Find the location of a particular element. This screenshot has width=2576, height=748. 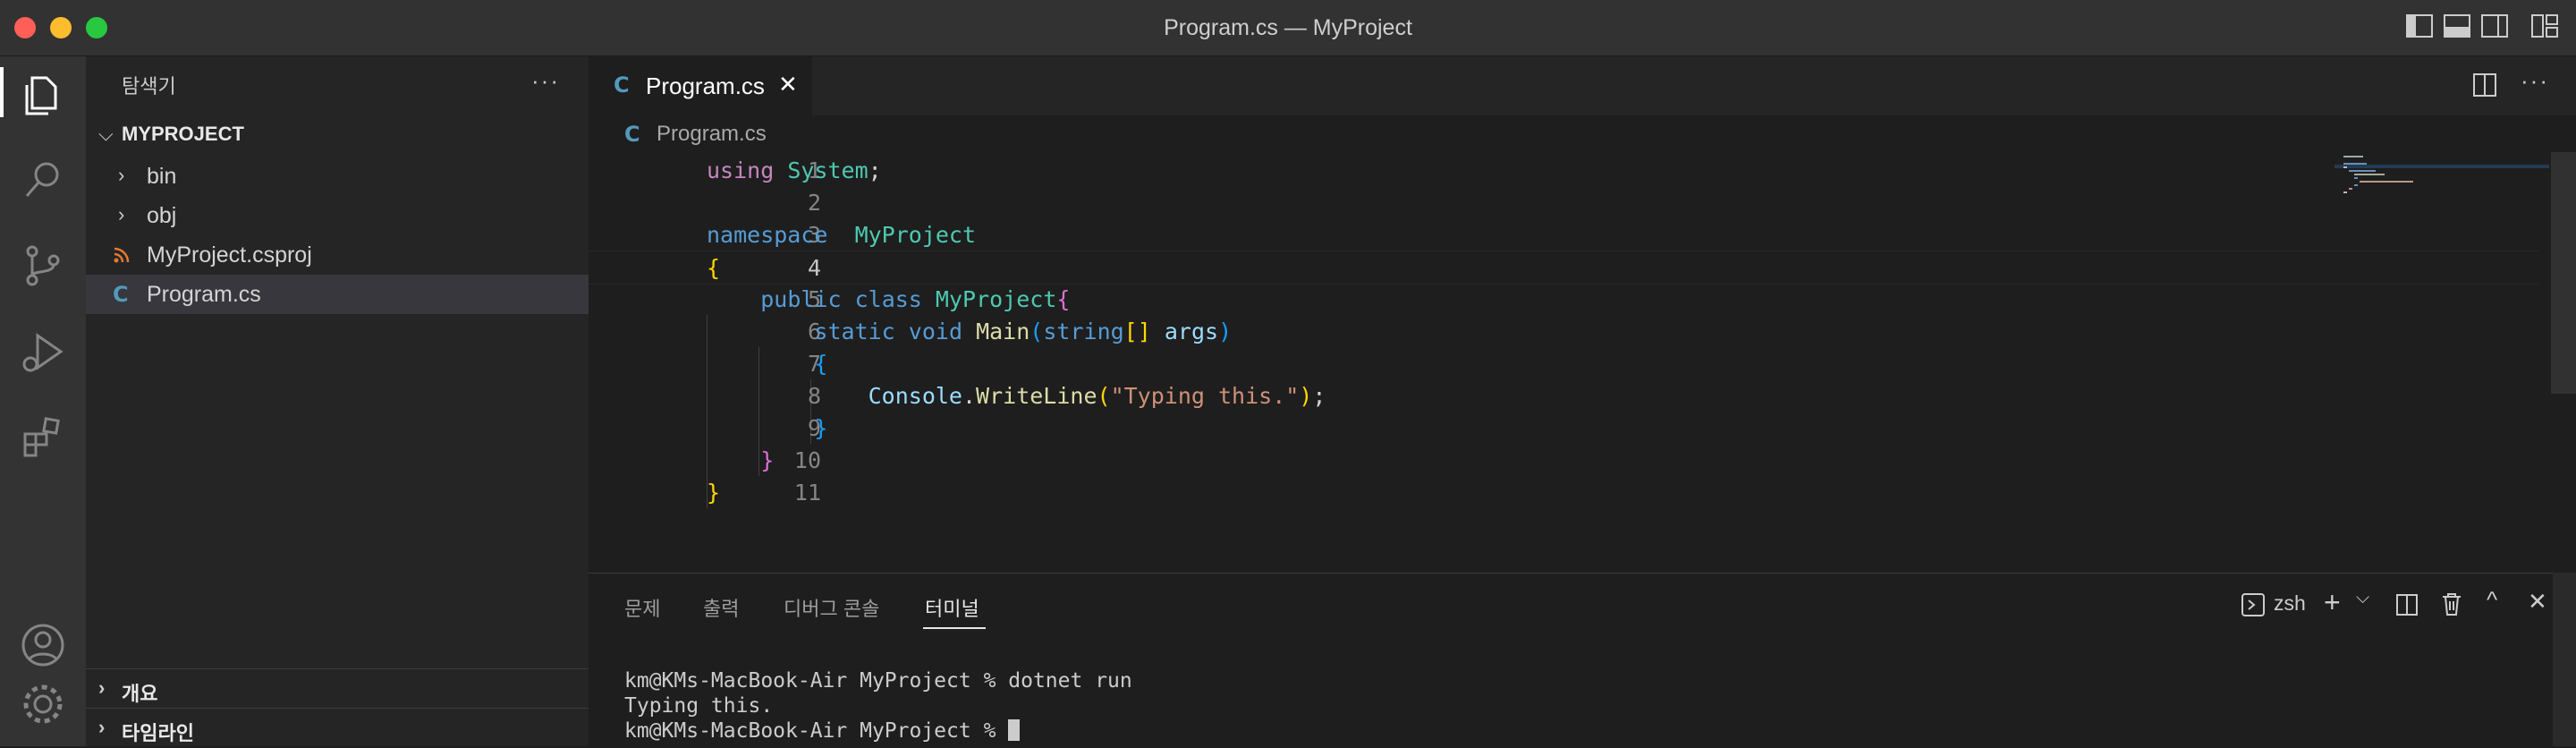

project-section-header: MYPROJECT is located at coordinates (183, 134).